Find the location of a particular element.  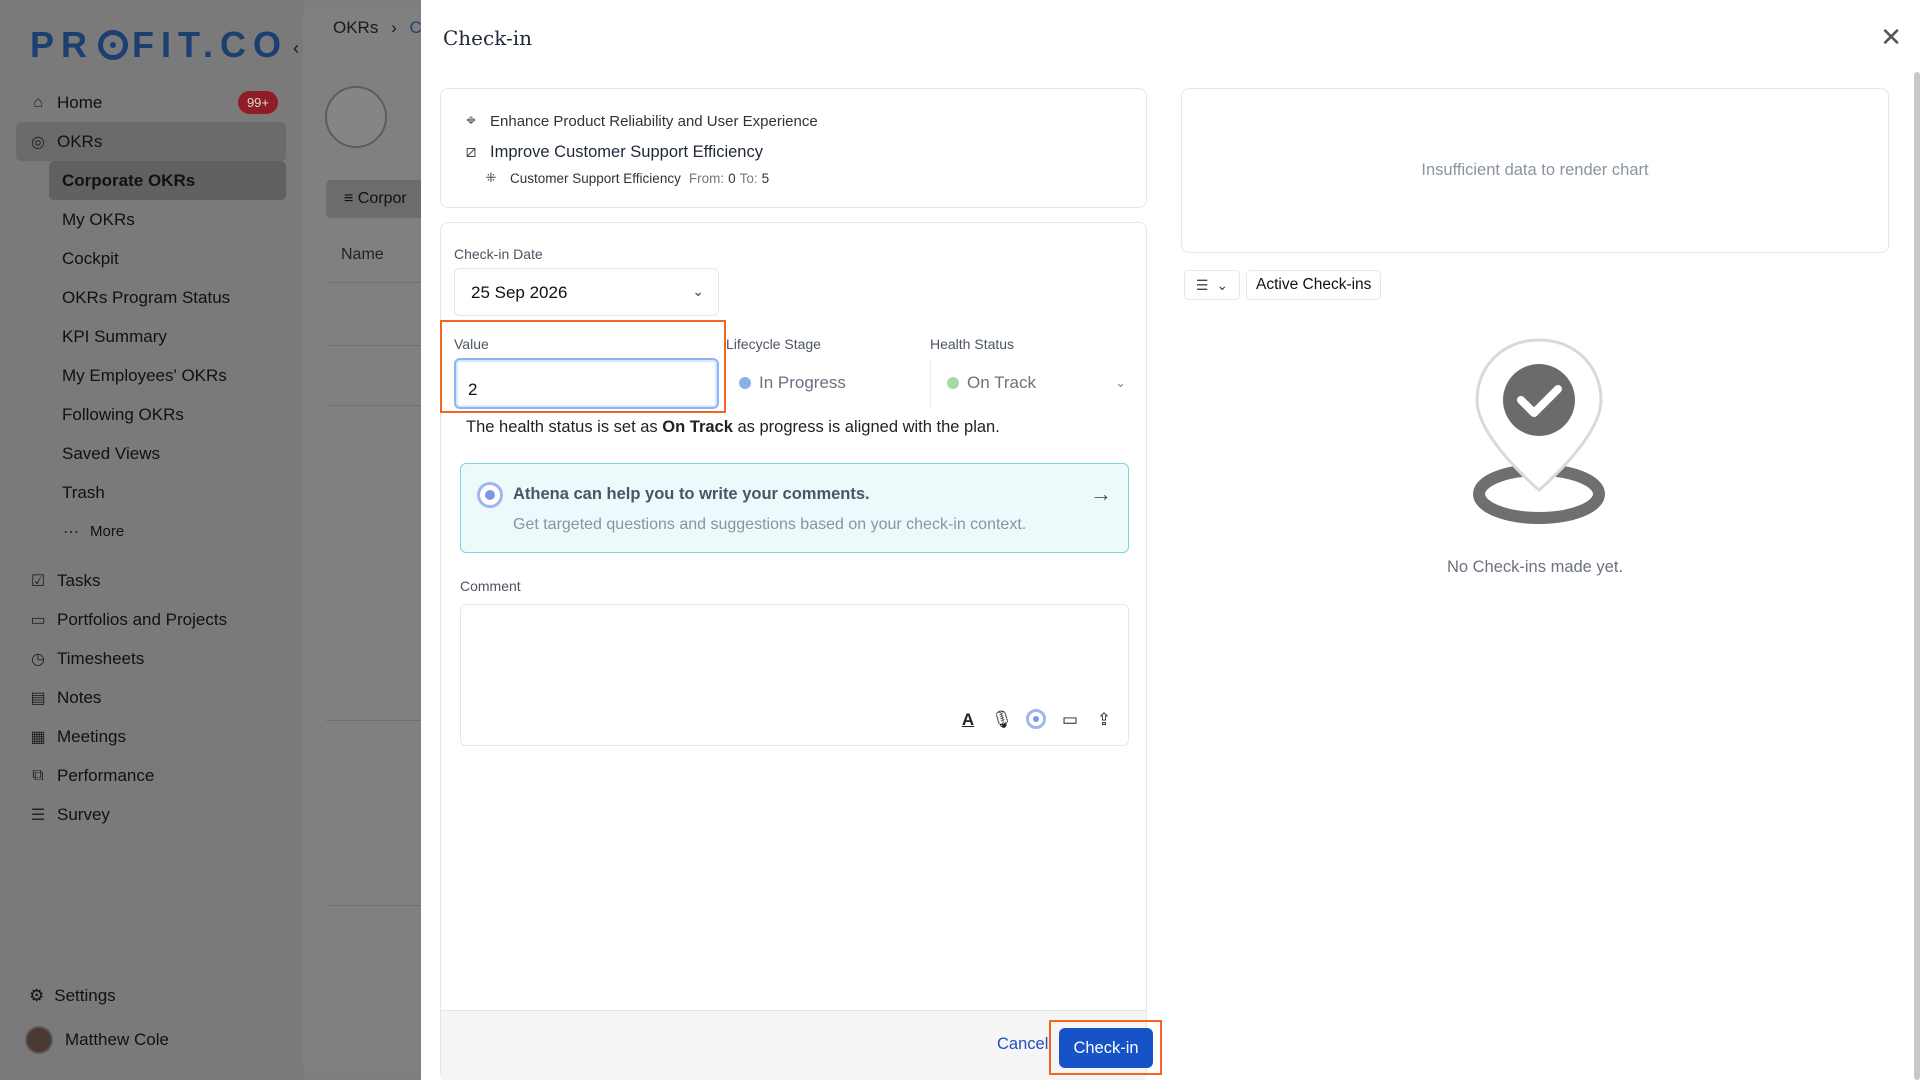

value-label: Value is located at coordinates (471, 344).